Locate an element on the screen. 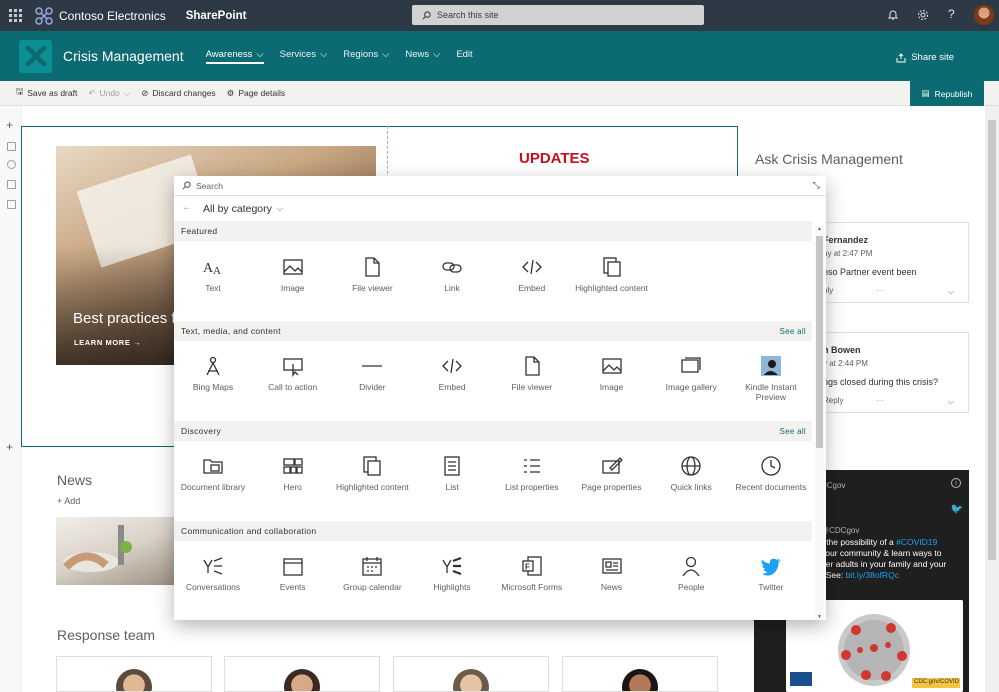 The image size is (999, 692). web-part-tile-label: Microsoft Forms is located at coordinates (532, 587).